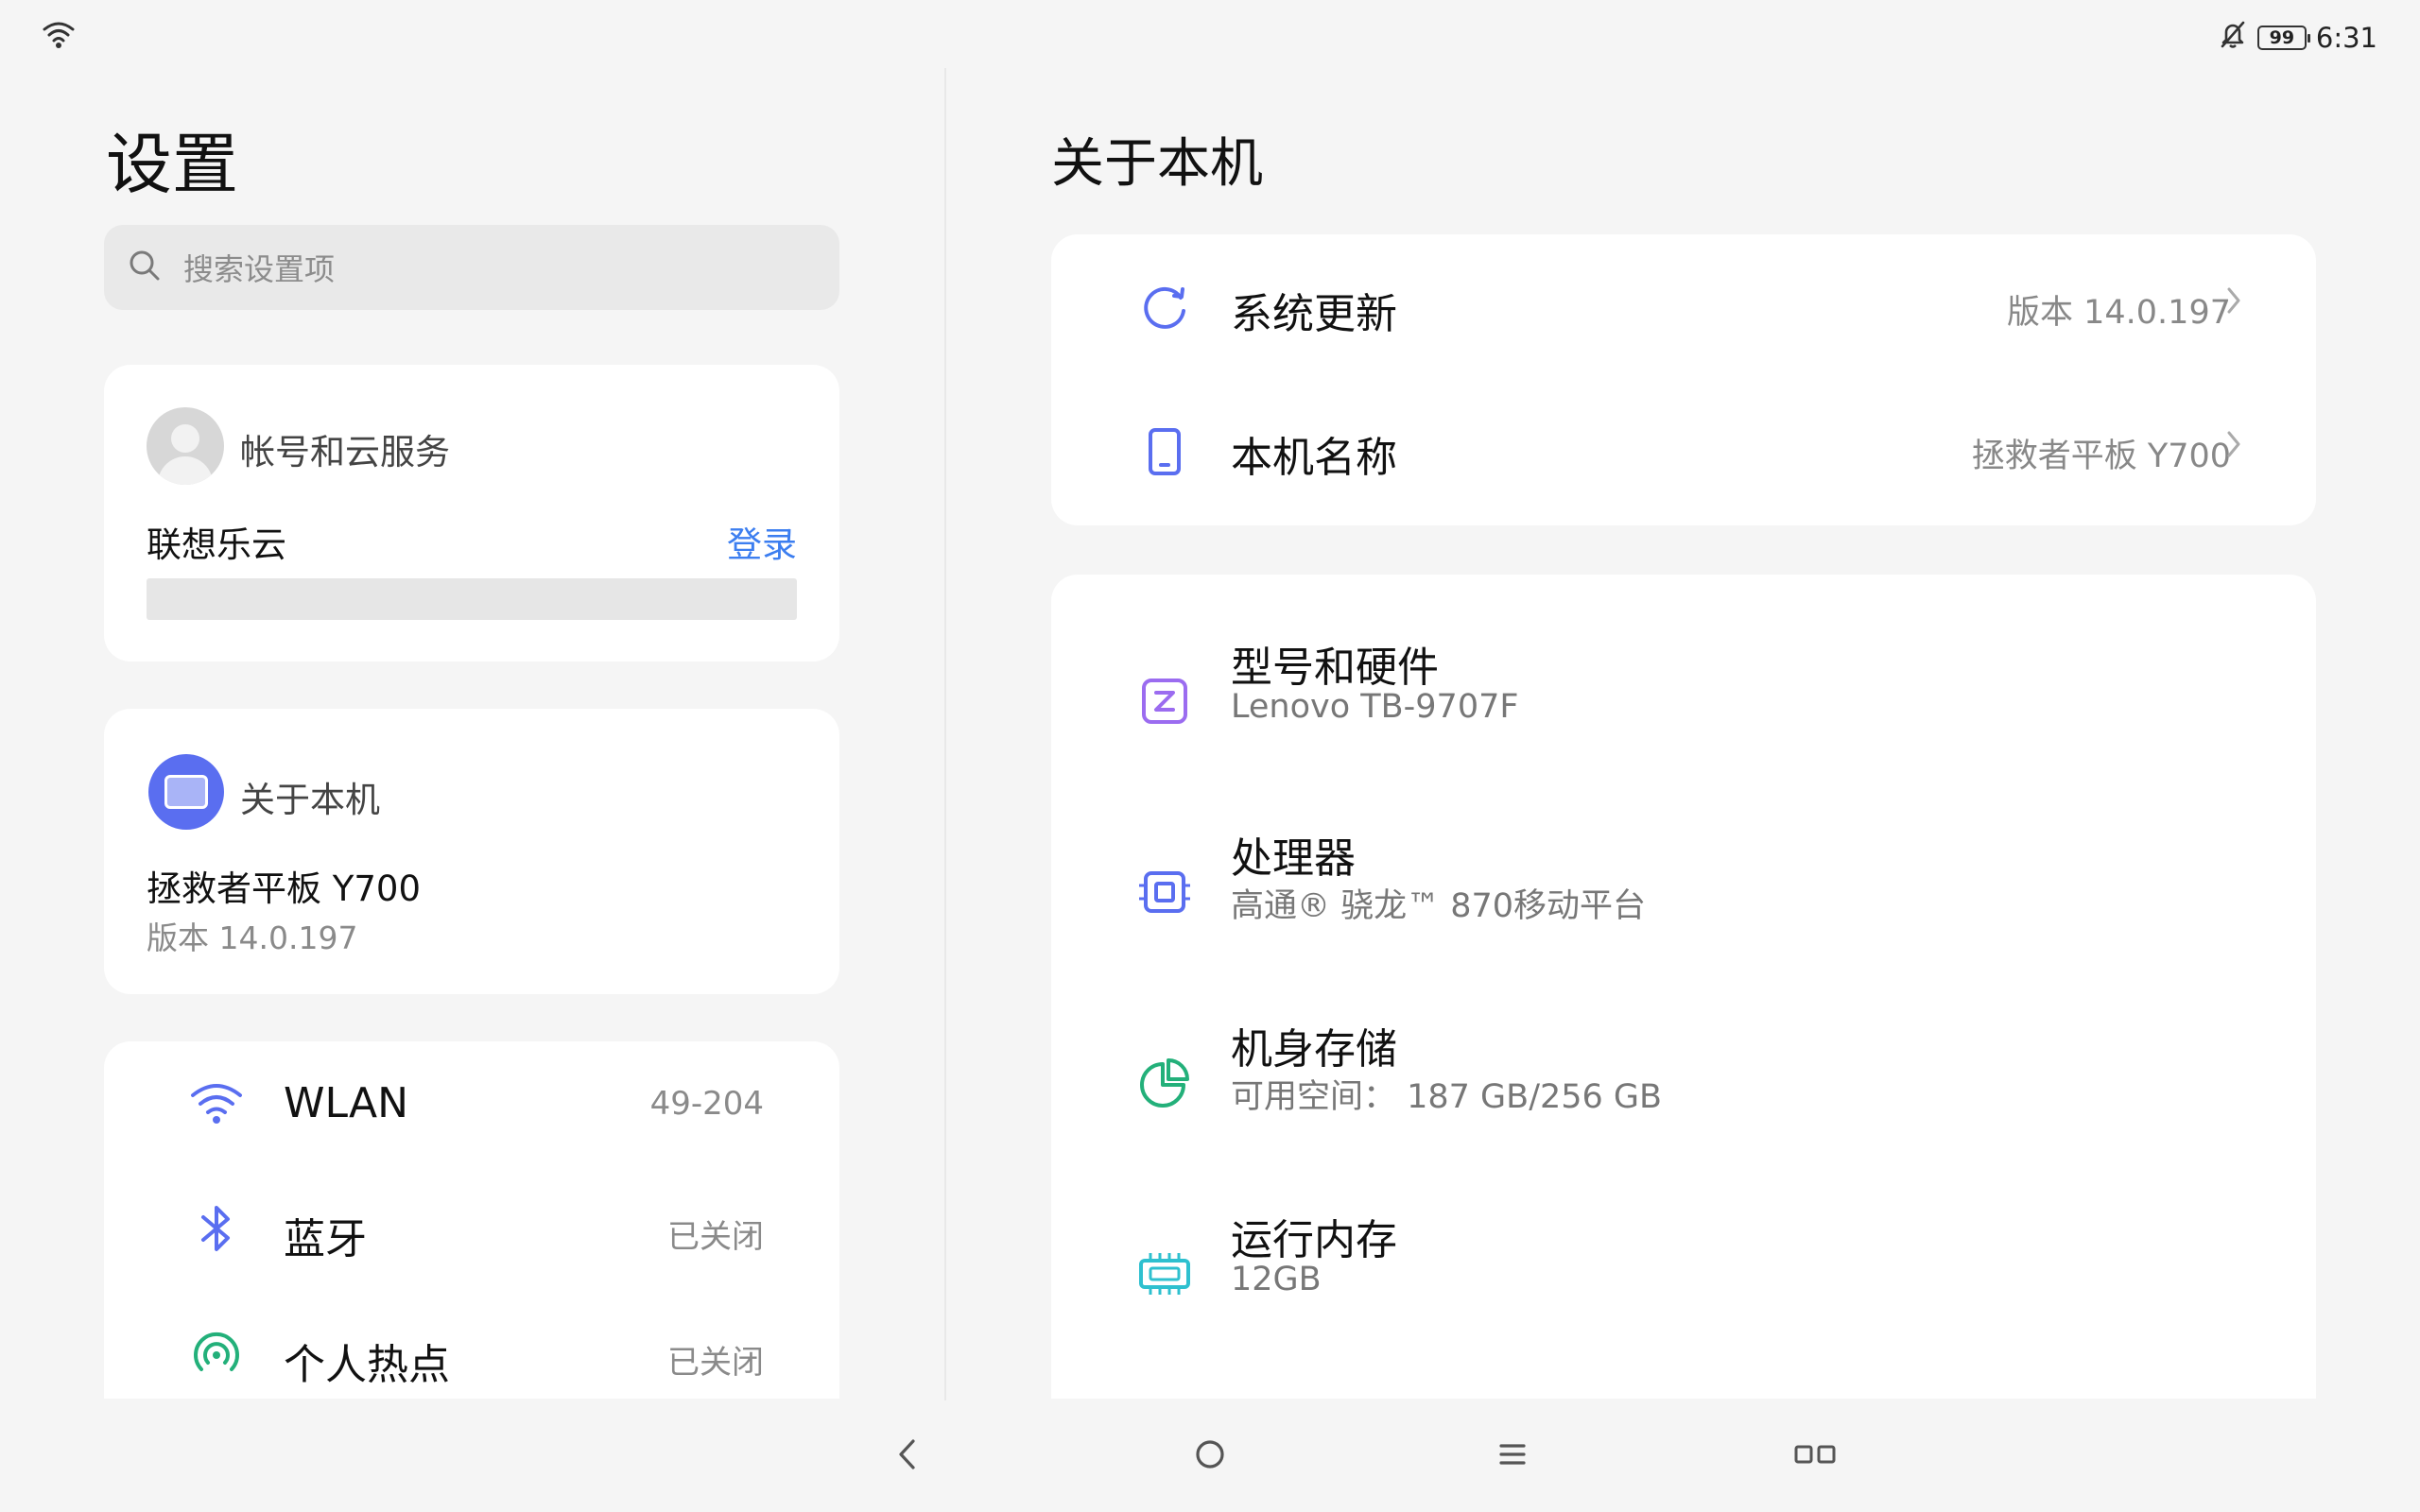 Image resolution: width=2420 pixels, height=1512 pixels. What do you see at coordinates (2283, 37) in the screenshot?
I see `battery-indicator: 99` at bounding box center [2283, 37].